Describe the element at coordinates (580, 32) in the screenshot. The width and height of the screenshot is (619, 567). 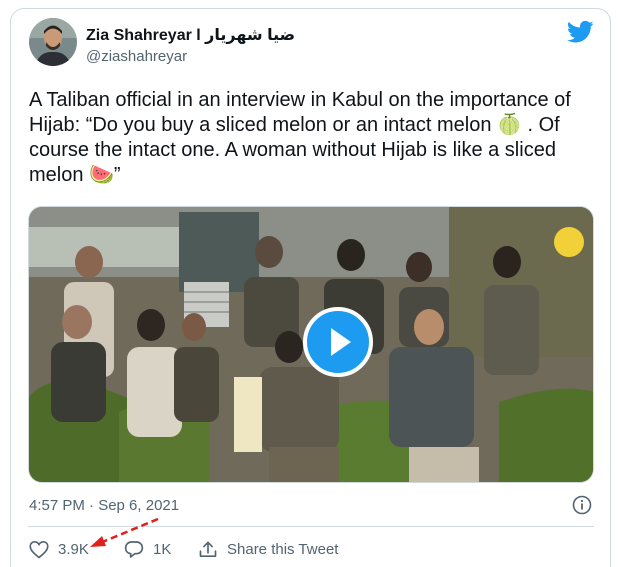
I see `twitter-bird-icon` at that location.